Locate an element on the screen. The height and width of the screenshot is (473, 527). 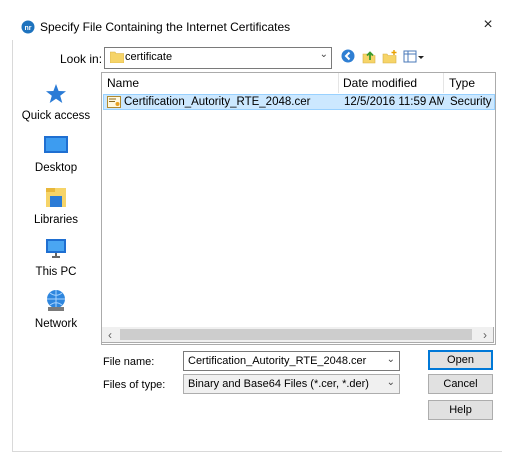
place-libraries: Libraries is located at coordinates (56, 205).